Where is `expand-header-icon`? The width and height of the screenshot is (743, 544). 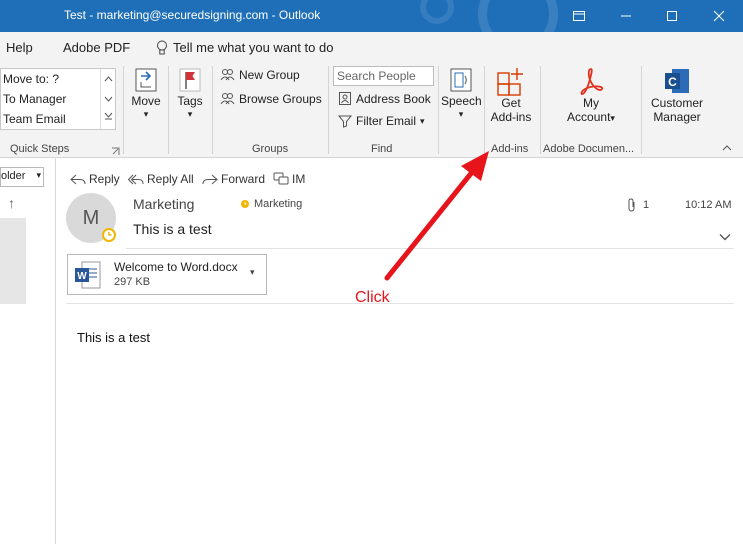
expand-header-icon is located at coordinates (725, 237).